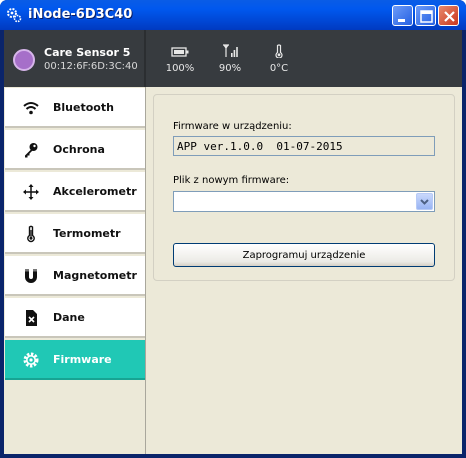 The height and width of the screenshot is (458, 466). What do you see at coordinates (402, 15) in the screenshot?
I see `minimize-button` at bounding box center [402, 15].